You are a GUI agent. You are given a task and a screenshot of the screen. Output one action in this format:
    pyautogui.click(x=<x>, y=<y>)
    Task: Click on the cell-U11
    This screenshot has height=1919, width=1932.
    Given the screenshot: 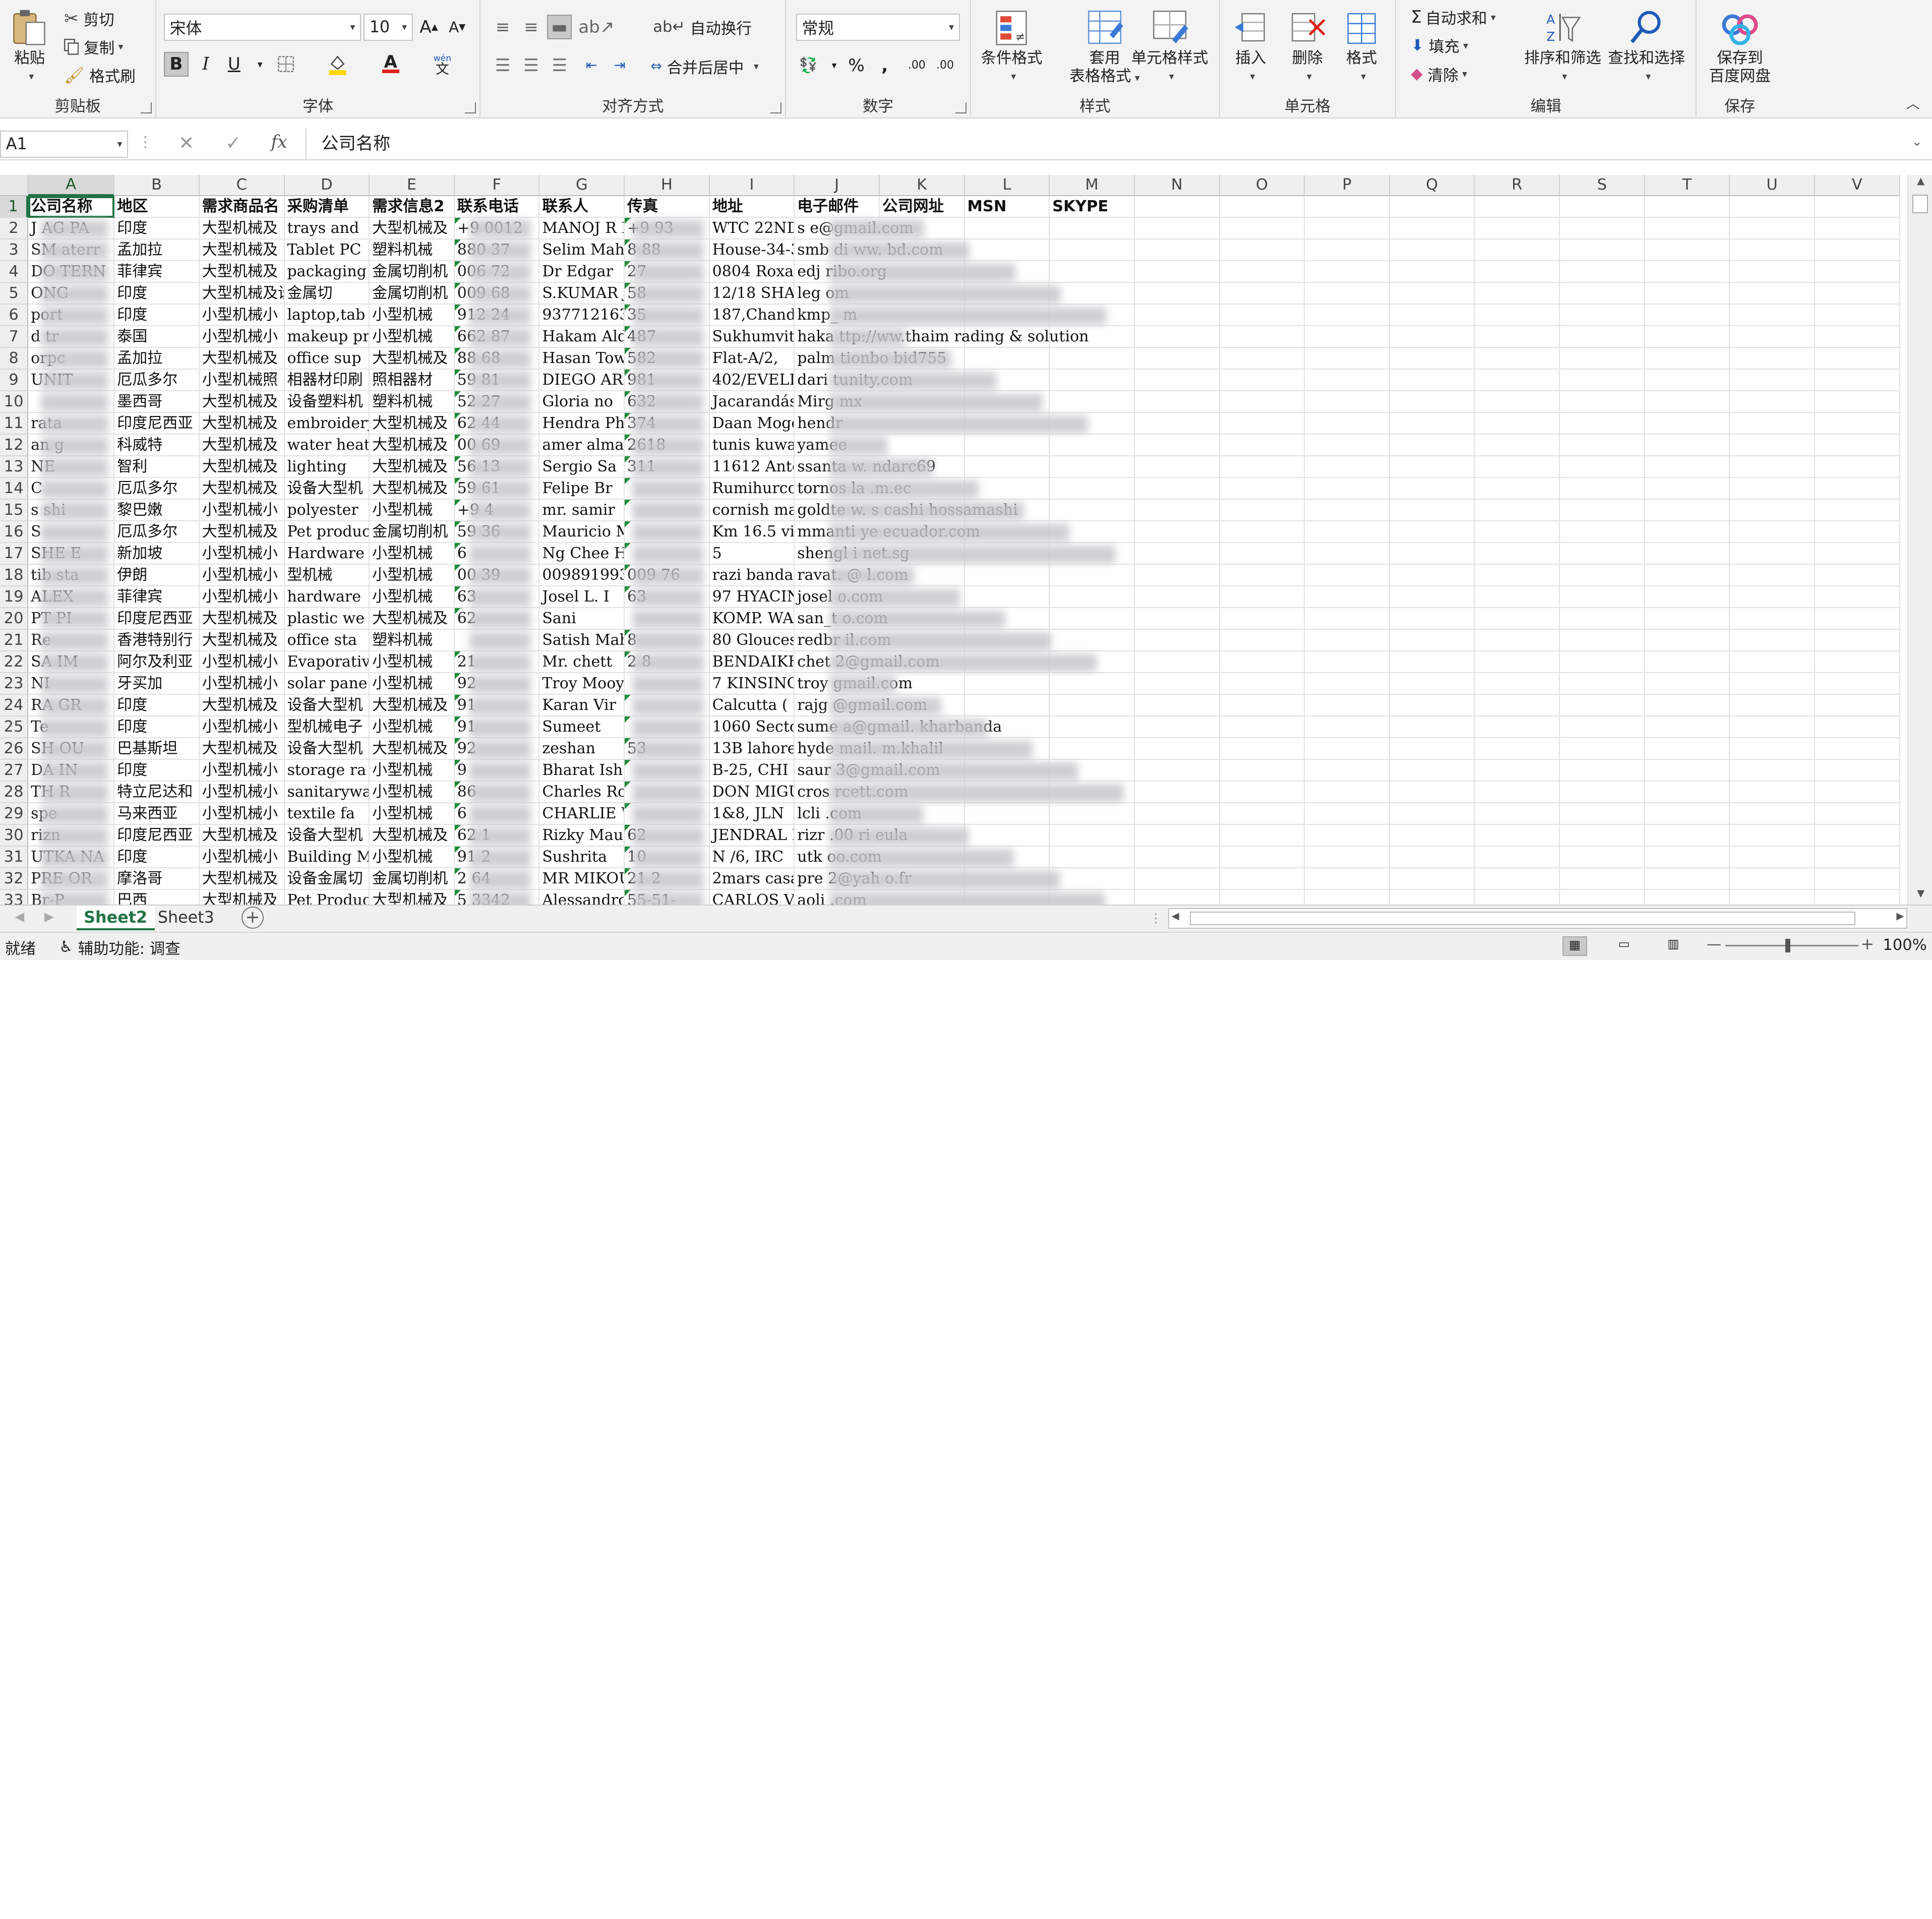 What is the action you would take?
    pyautogui.click(x=1772, y=423)
    